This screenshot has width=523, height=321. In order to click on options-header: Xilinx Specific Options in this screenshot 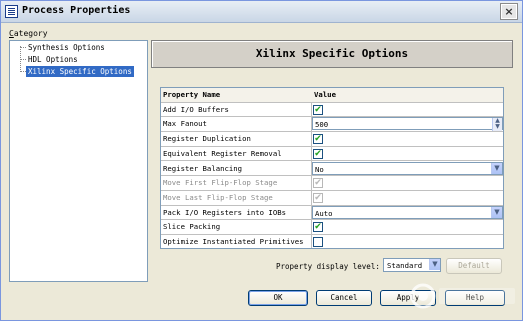, I will do `click(332, 54)`.